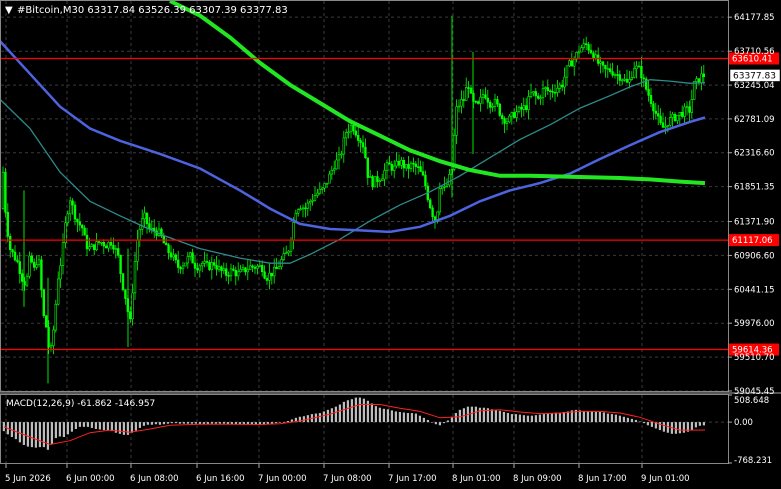 This screenshot has width=781, height=489. Describe the element at coordinates (537, 479) in the screenshot. I see `time-tick-label: 8 Jun 09:00` at that location.